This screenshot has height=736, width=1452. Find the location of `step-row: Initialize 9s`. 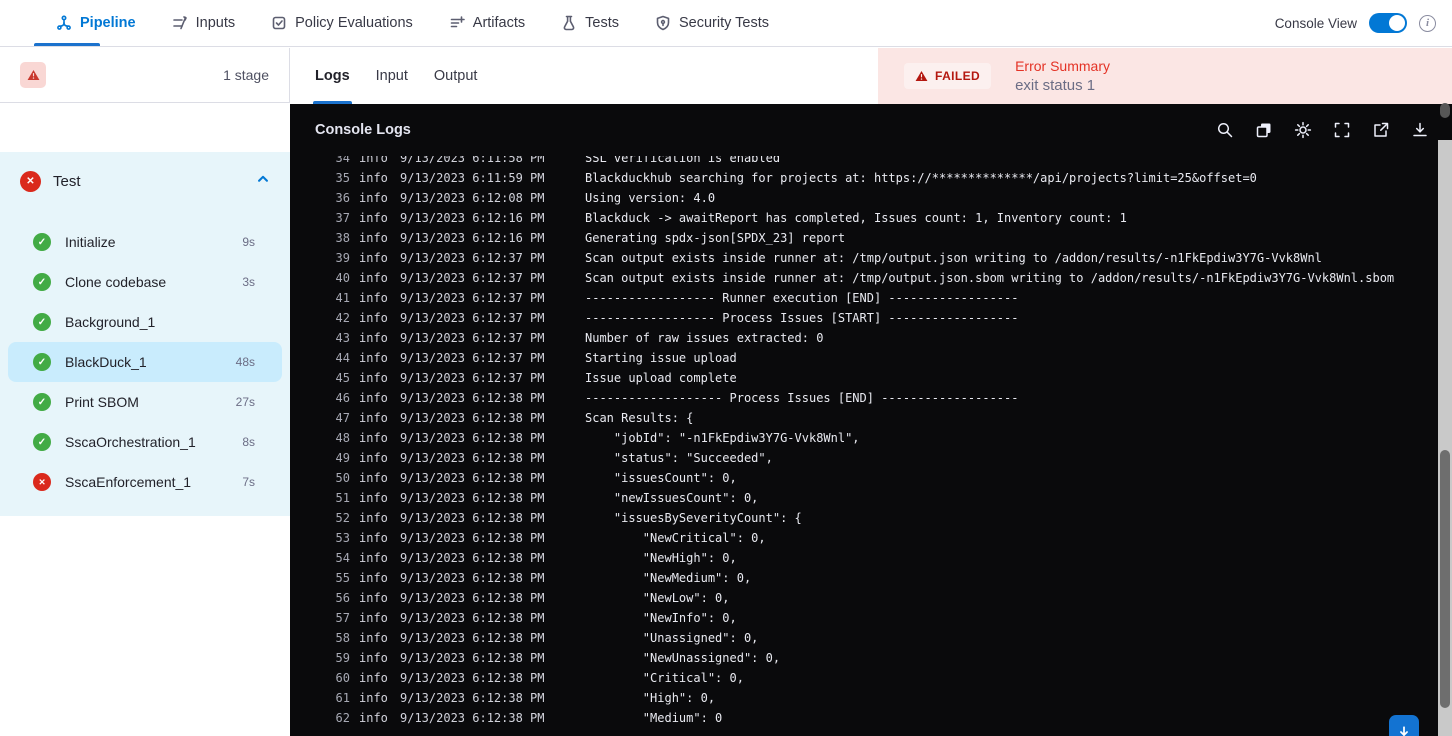

step-row: Initialize 9s is located at coordinates (145, 242).